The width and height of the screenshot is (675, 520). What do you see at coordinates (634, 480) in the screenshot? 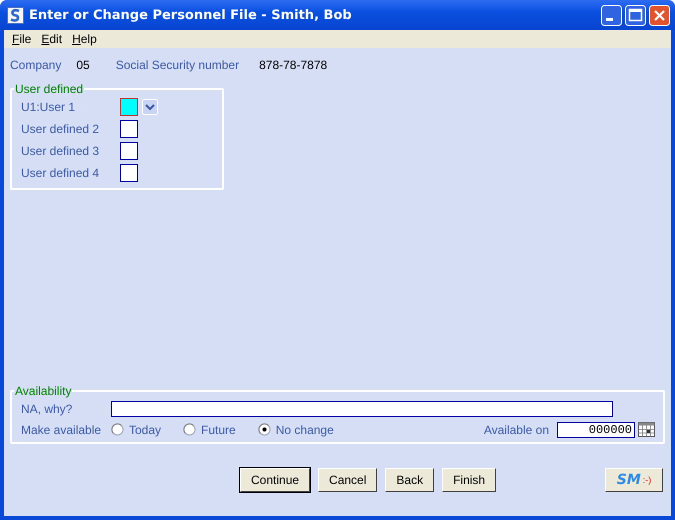
I see `logo-button: SM:-)` at bounding box center [634, 480].